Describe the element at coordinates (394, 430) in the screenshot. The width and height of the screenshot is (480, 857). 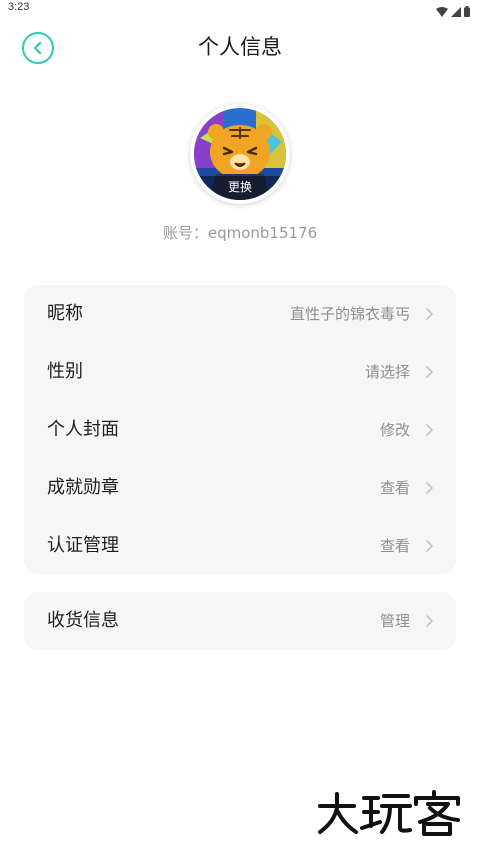
I see `row-value: 修改` at that location.